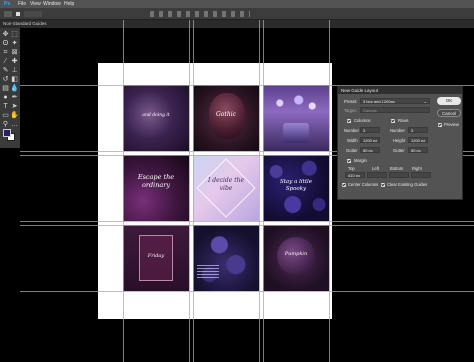 This screenshot has width=474, height=362. I want to click on tile-9: Pumpkin, so click(296, 258).